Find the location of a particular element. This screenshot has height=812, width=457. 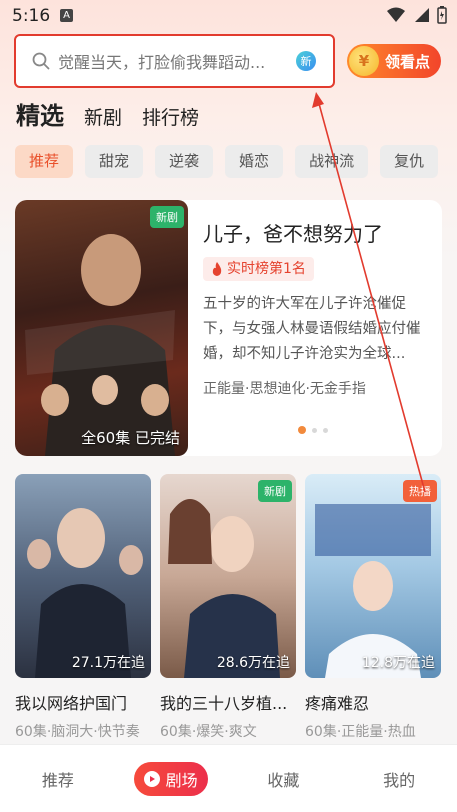

featured-poster: 新剧 全60集 已完结 is located at coordinates (101, 328).